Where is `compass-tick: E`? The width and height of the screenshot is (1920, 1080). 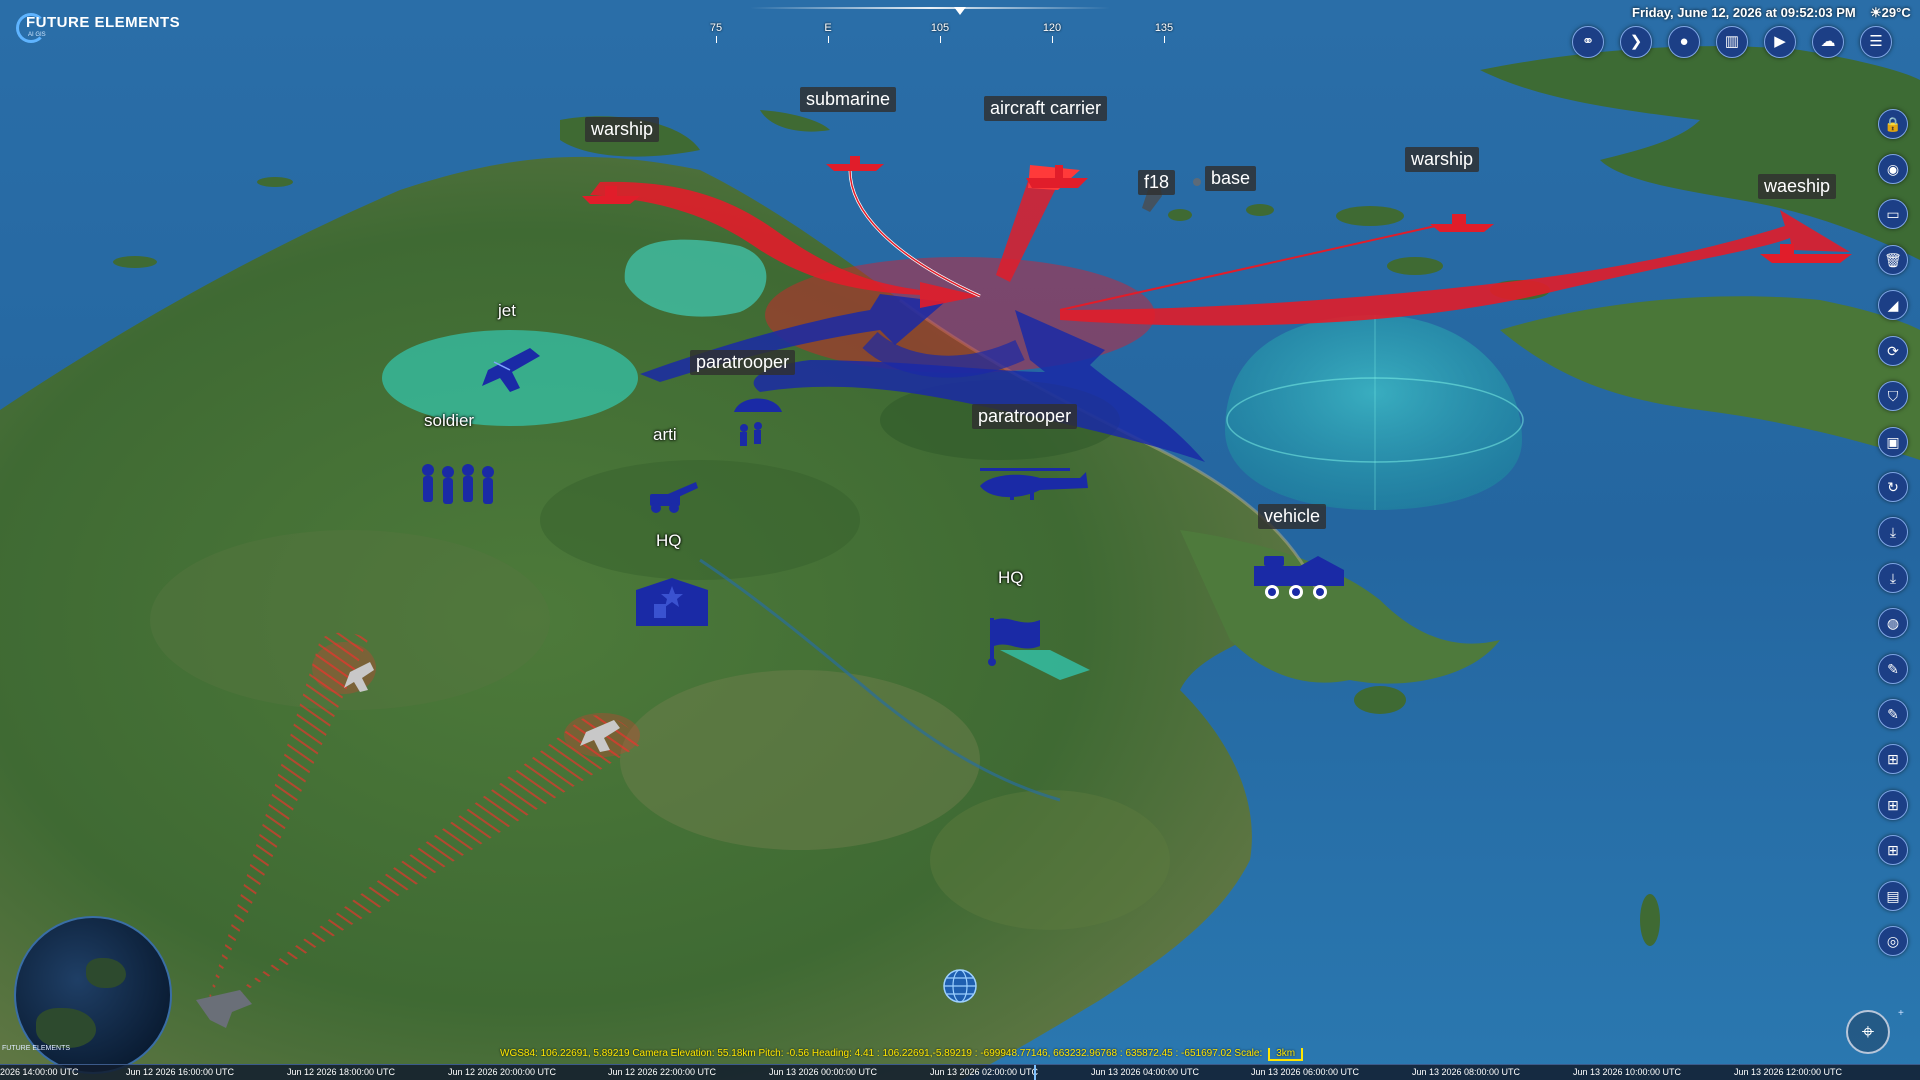
compass-tick: E is located at coordinates (828, 32).